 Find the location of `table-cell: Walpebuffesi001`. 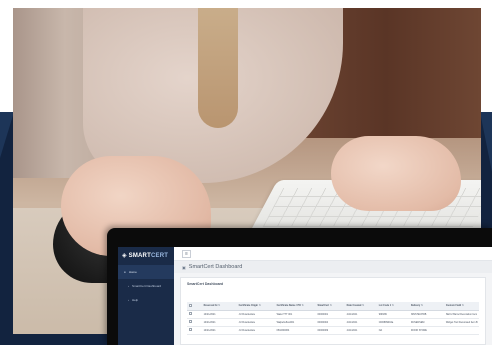

table-cell: Walpebuffesi001 is located at coordinates (295, 322).